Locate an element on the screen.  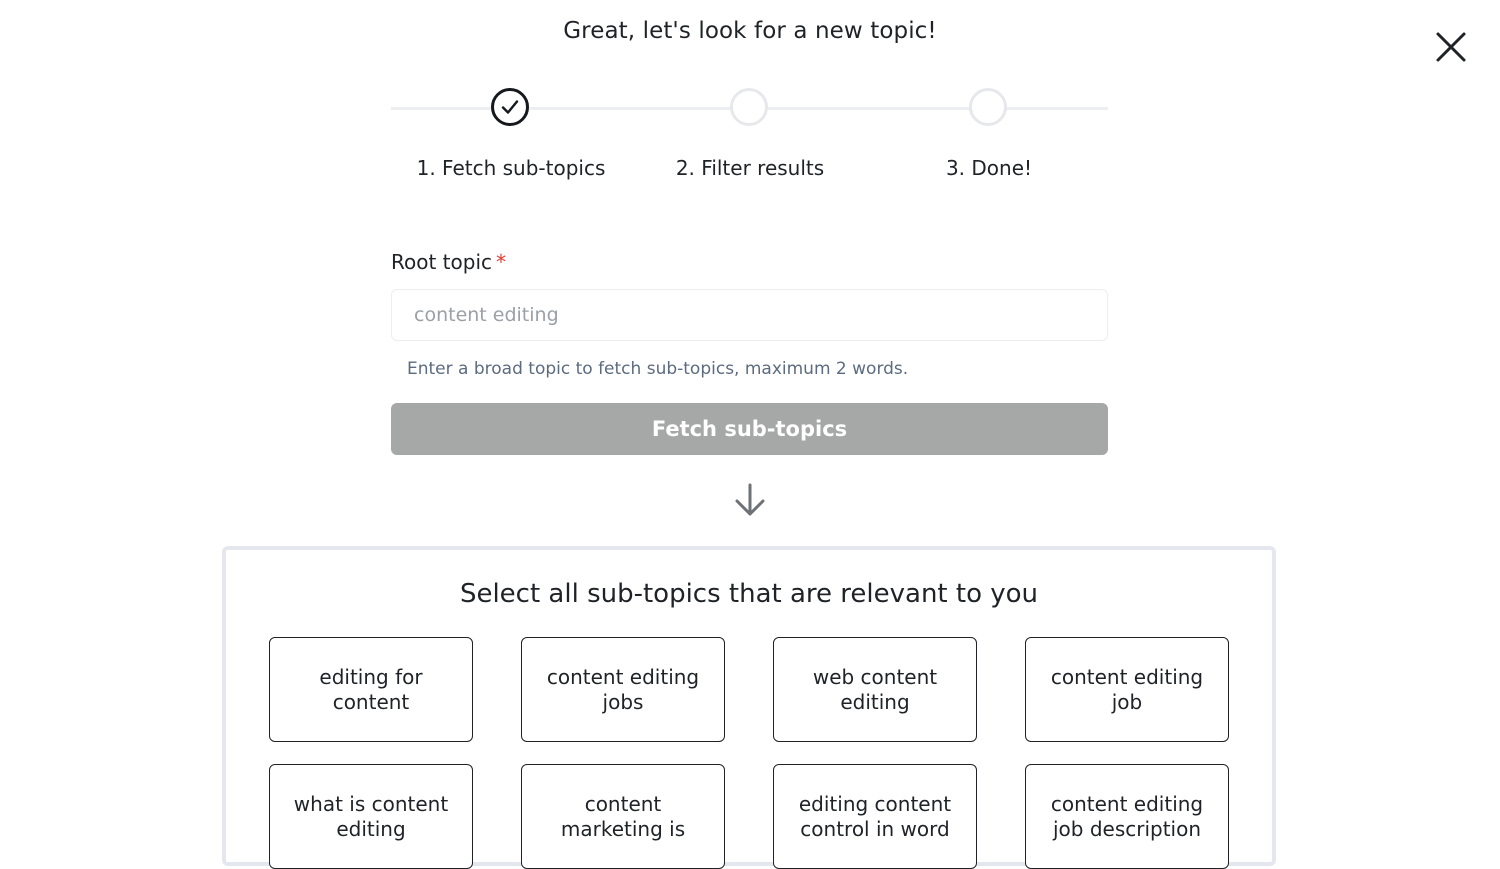
fetch-subtopics-button: Fetch sub-topics is located at coordinates (749, 429).